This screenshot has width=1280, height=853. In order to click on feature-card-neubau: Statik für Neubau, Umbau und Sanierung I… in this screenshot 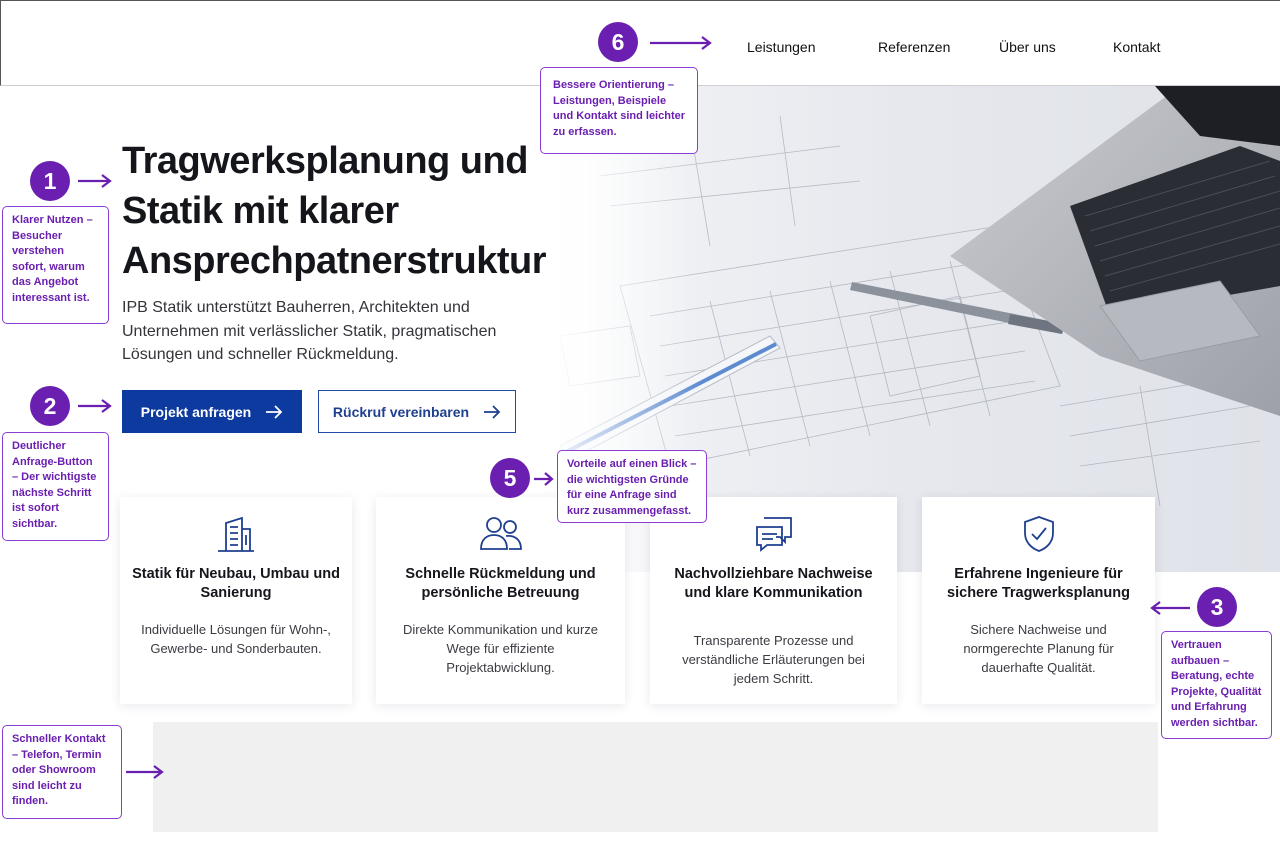, I will do `click(236, 600)`.